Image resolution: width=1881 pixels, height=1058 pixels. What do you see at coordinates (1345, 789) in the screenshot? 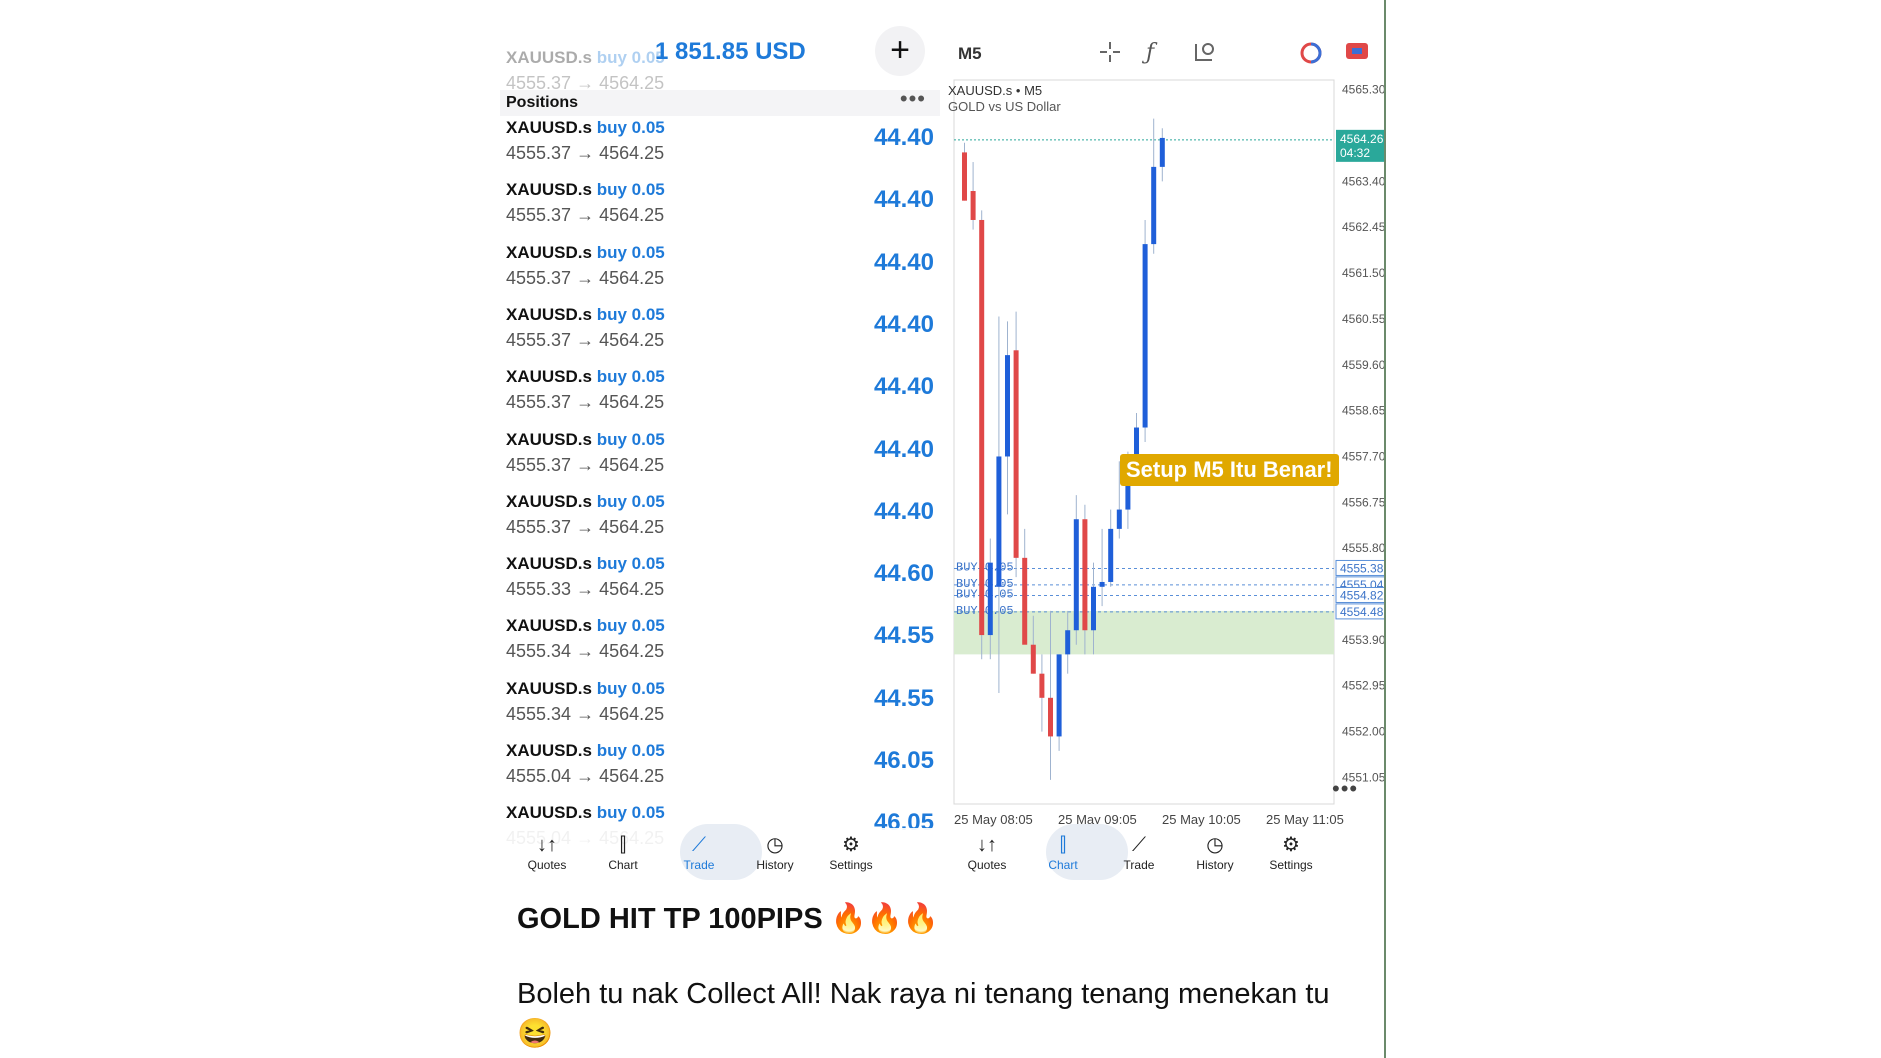
I see `chart-more-icon: •••` at bounding box center [1345, 789].